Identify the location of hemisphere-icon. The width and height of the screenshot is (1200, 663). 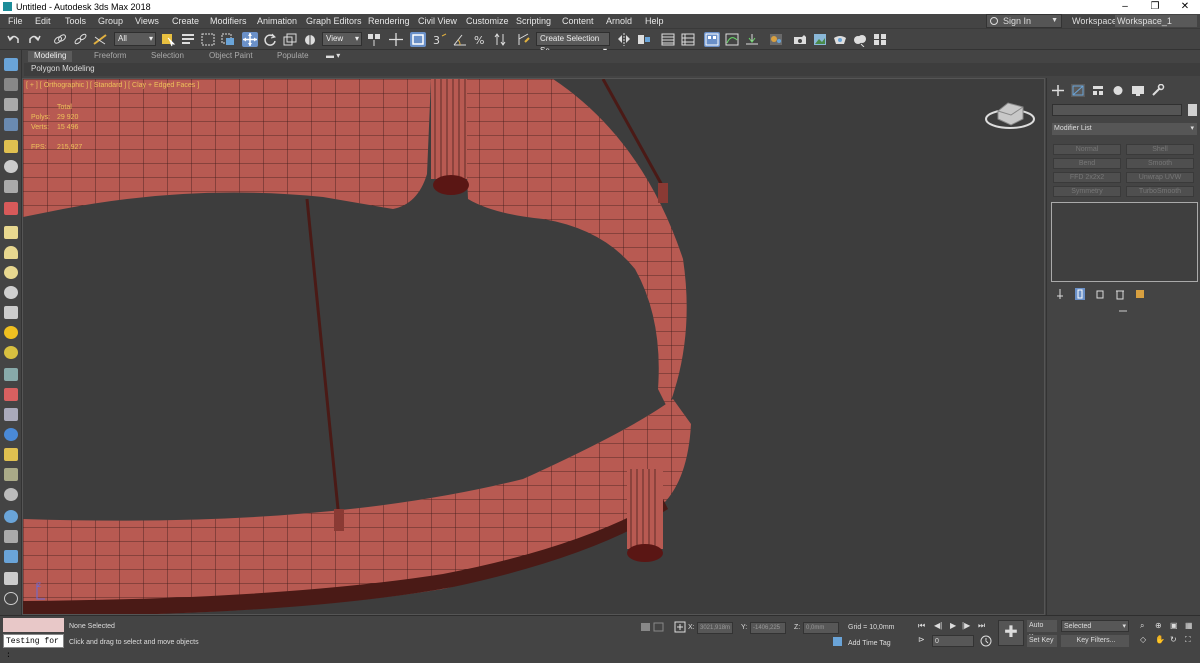
(11, 252).